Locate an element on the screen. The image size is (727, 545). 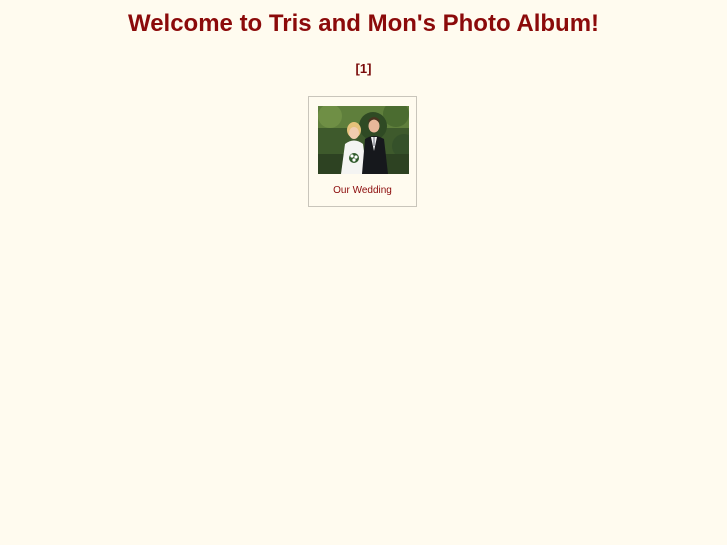
page-title: Welcome to Tris and Mon's Photo Album! is located at coordinates (363, 23).